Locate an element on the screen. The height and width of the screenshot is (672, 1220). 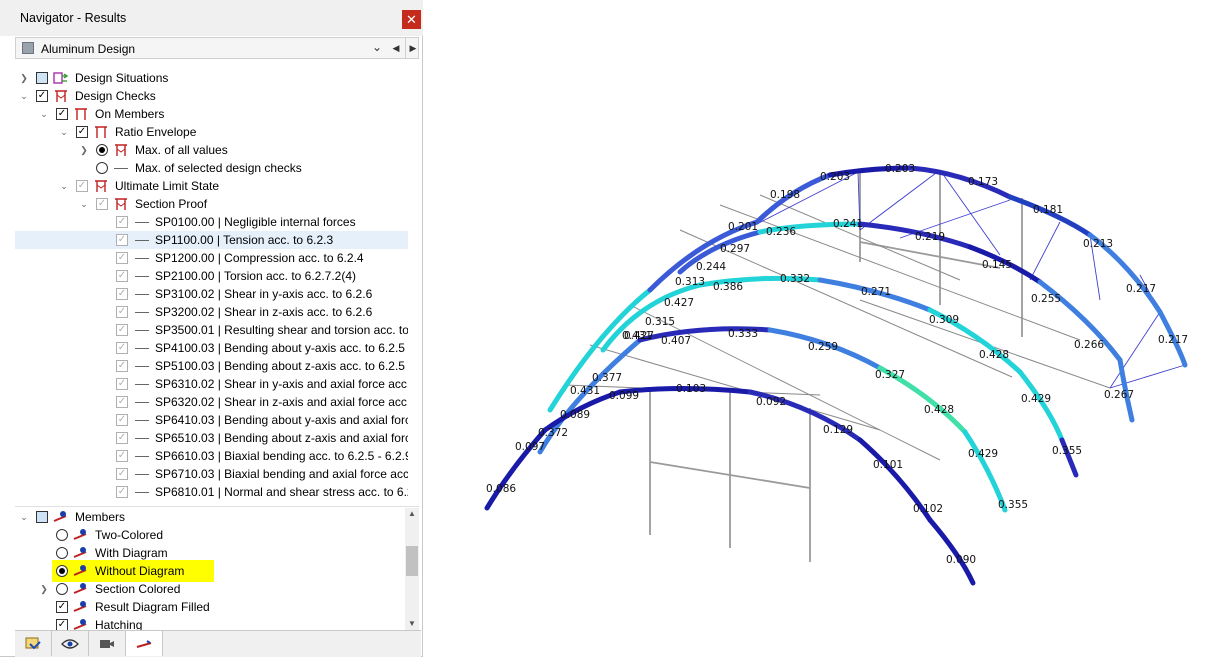
option-section-colored: ❯ Section Colored is located at coordinates (211, 589).